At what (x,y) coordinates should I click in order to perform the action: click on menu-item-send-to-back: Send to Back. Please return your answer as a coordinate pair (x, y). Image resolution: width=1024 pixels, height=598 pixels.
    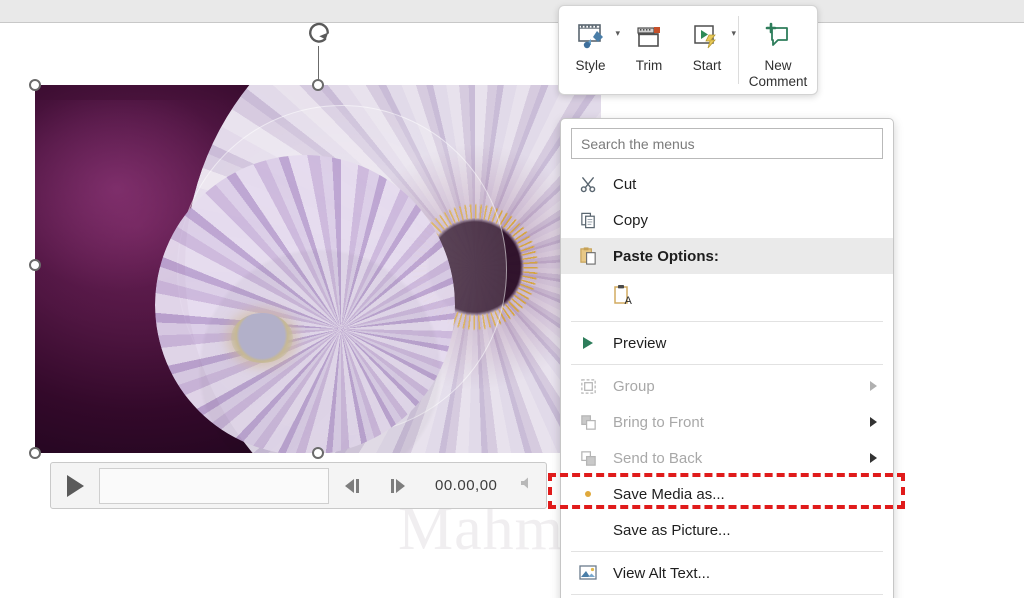
    Looking at the image, I should click on (727, 458).